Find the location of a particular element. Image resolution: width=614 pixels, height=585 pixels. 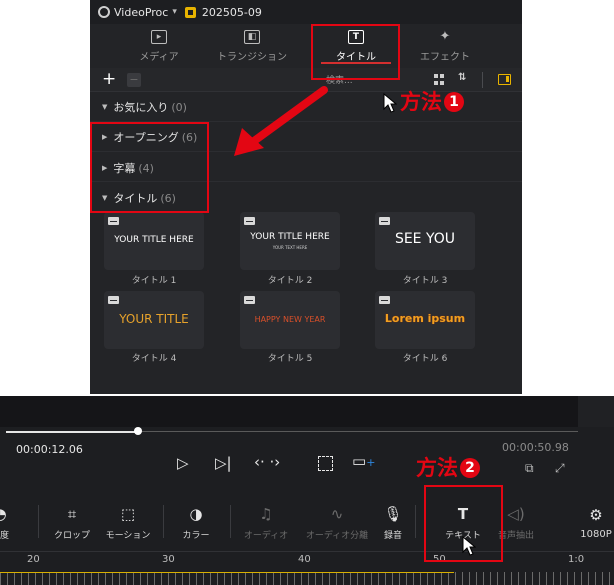

step-arrows-icon: ‹· ·› is located at coordinates (267, 462).